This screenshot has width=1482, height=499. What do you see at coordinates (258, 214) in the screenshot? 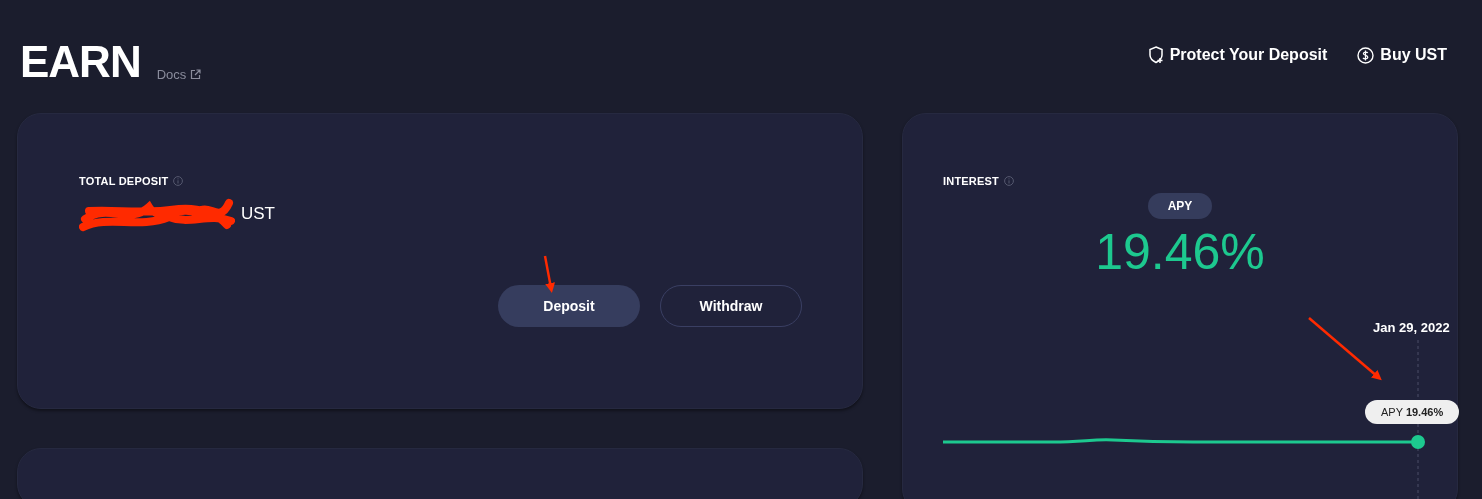
I see `amount-unit: UST` at bounding box center [258, 214].